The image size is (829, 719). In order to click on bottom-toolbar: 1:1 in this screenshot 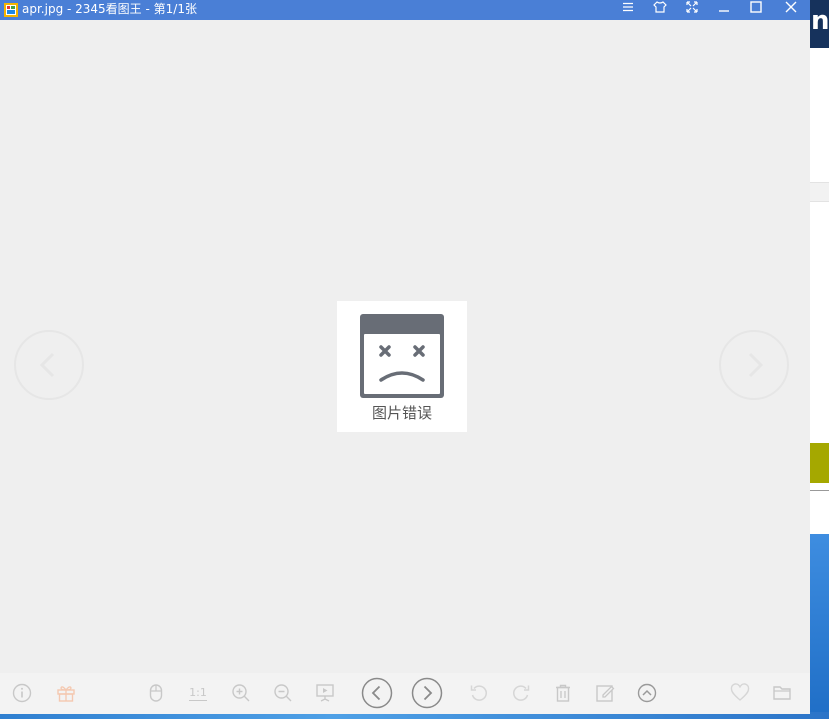, I will do `click(405, 693)`.